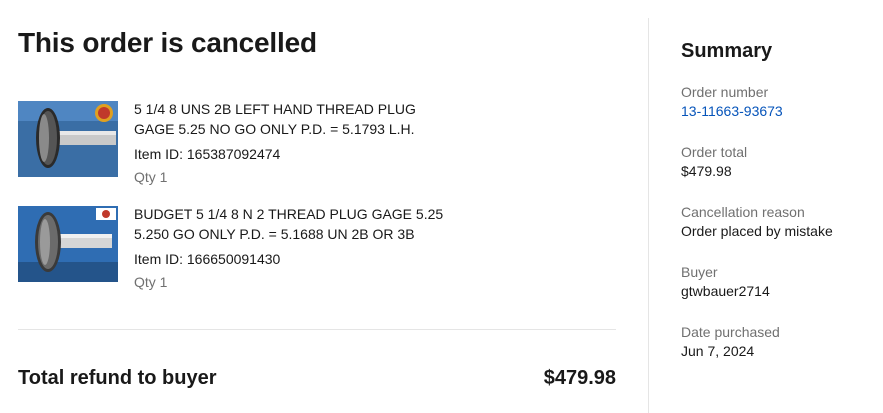 Image resolution: width=883 pixels, height=413 pixels. I want to click on field-label: Date purchased, so click(730, 332).